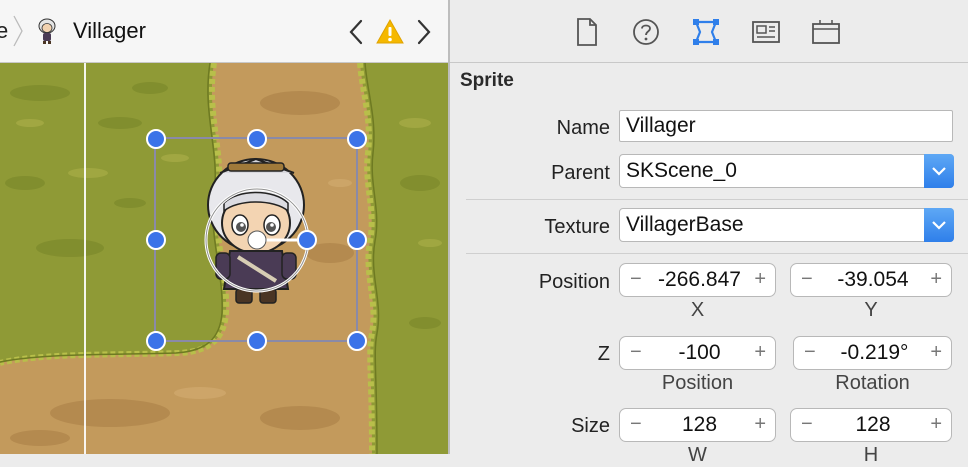 This screenshot has height=467, width=968. What do you see at coordinates (603, 354) in the screenshot?
I see `z-label: Z` at bounding box center [603, 354].